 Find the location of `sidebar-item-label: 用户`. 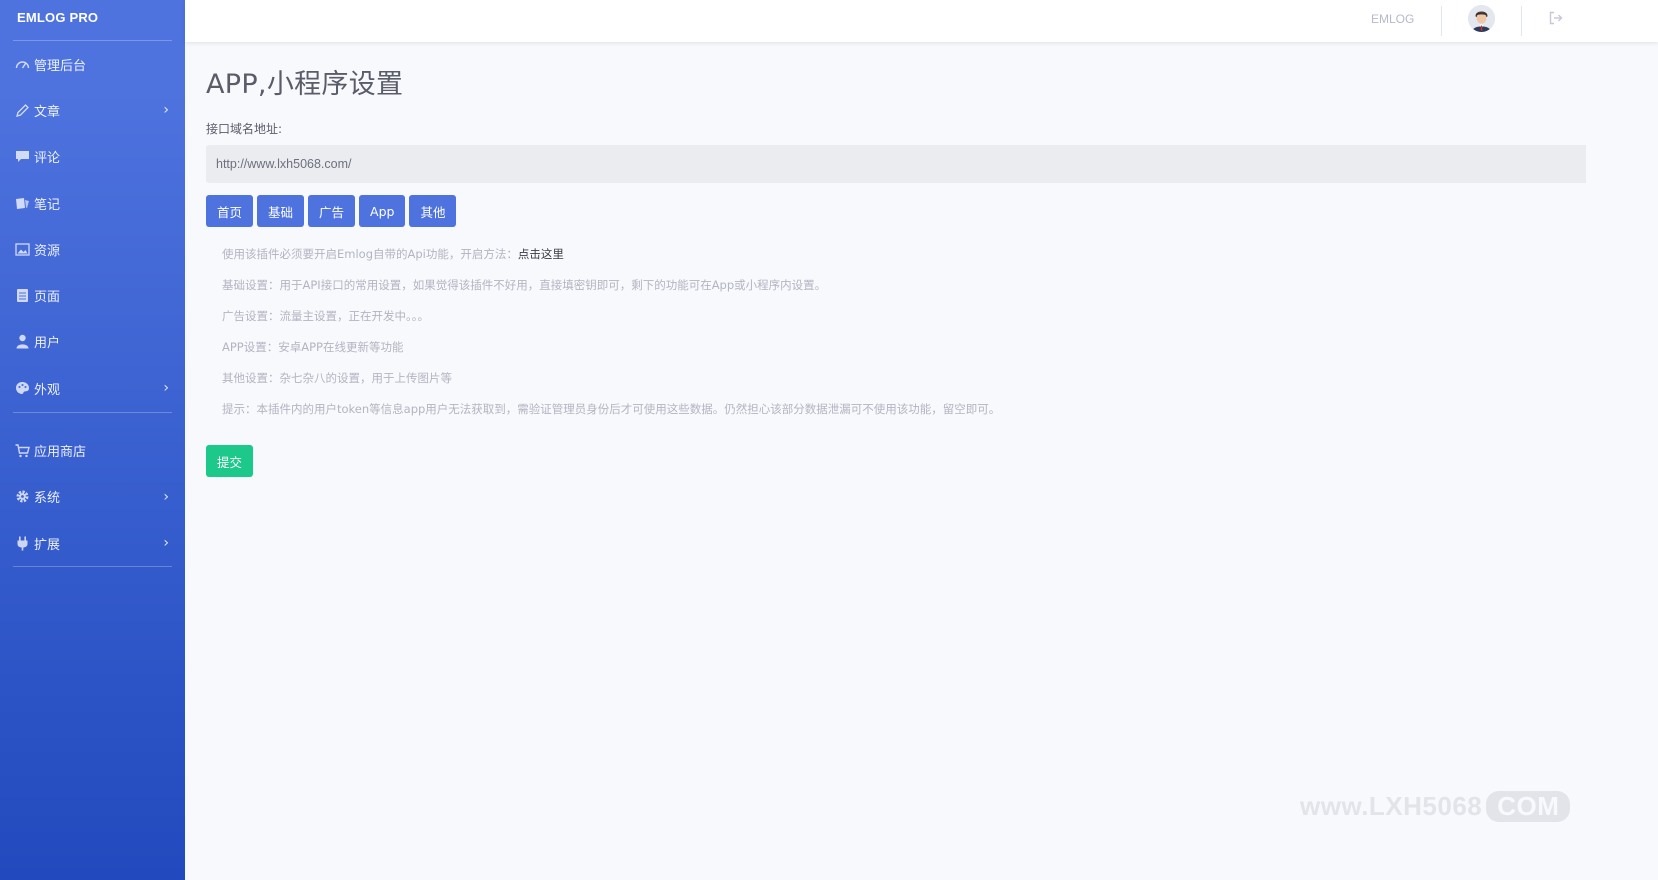

sidebar-item-label: 用户 is located at coordinates (47, 344).